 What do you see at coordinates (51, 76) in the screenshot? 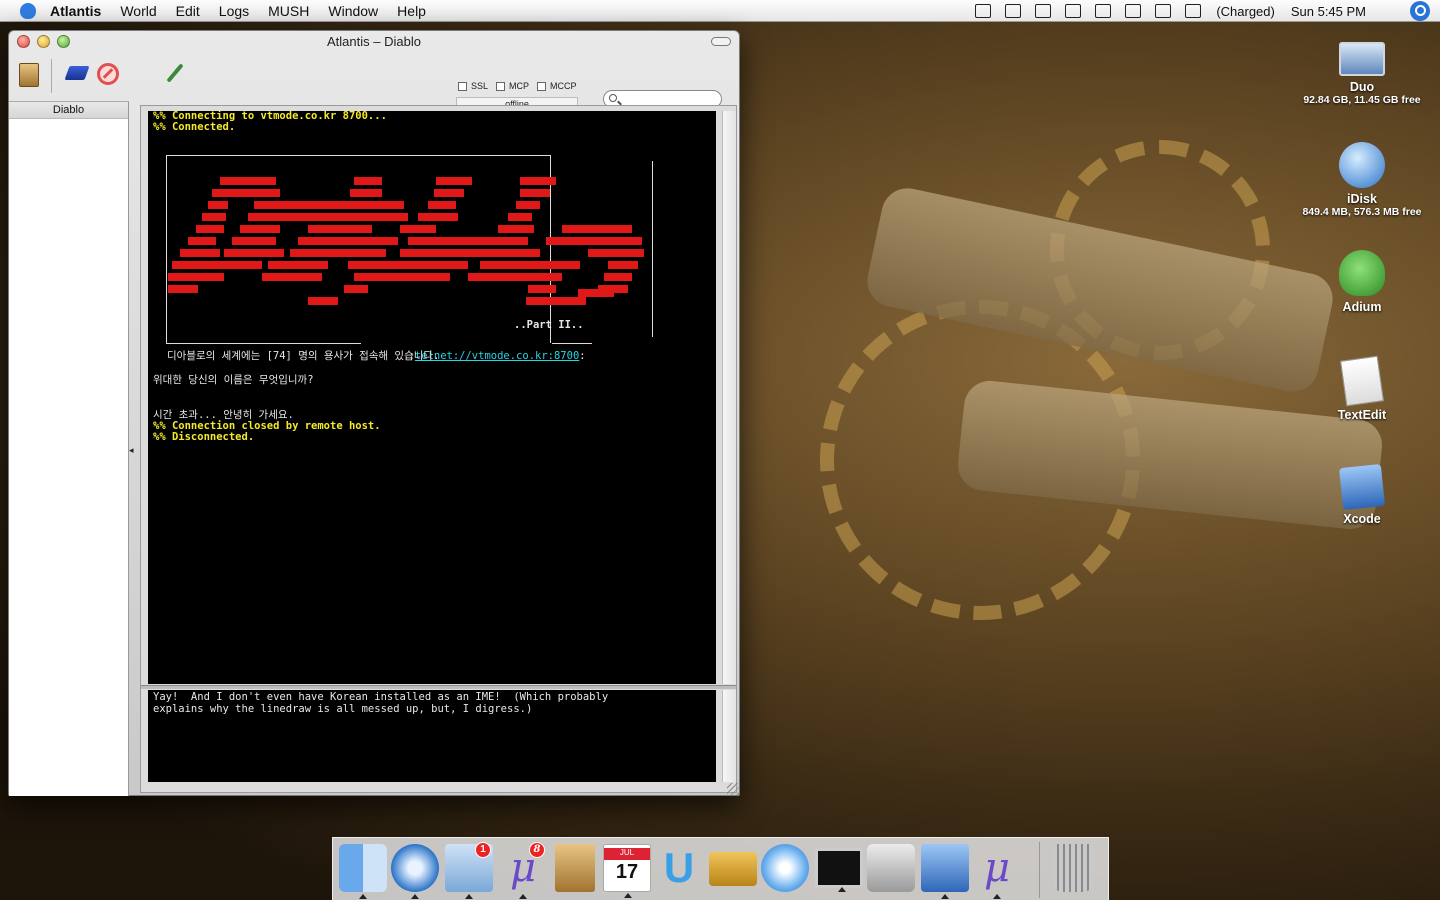
I see `toolbar-separator` at bounding box center [51, 76].